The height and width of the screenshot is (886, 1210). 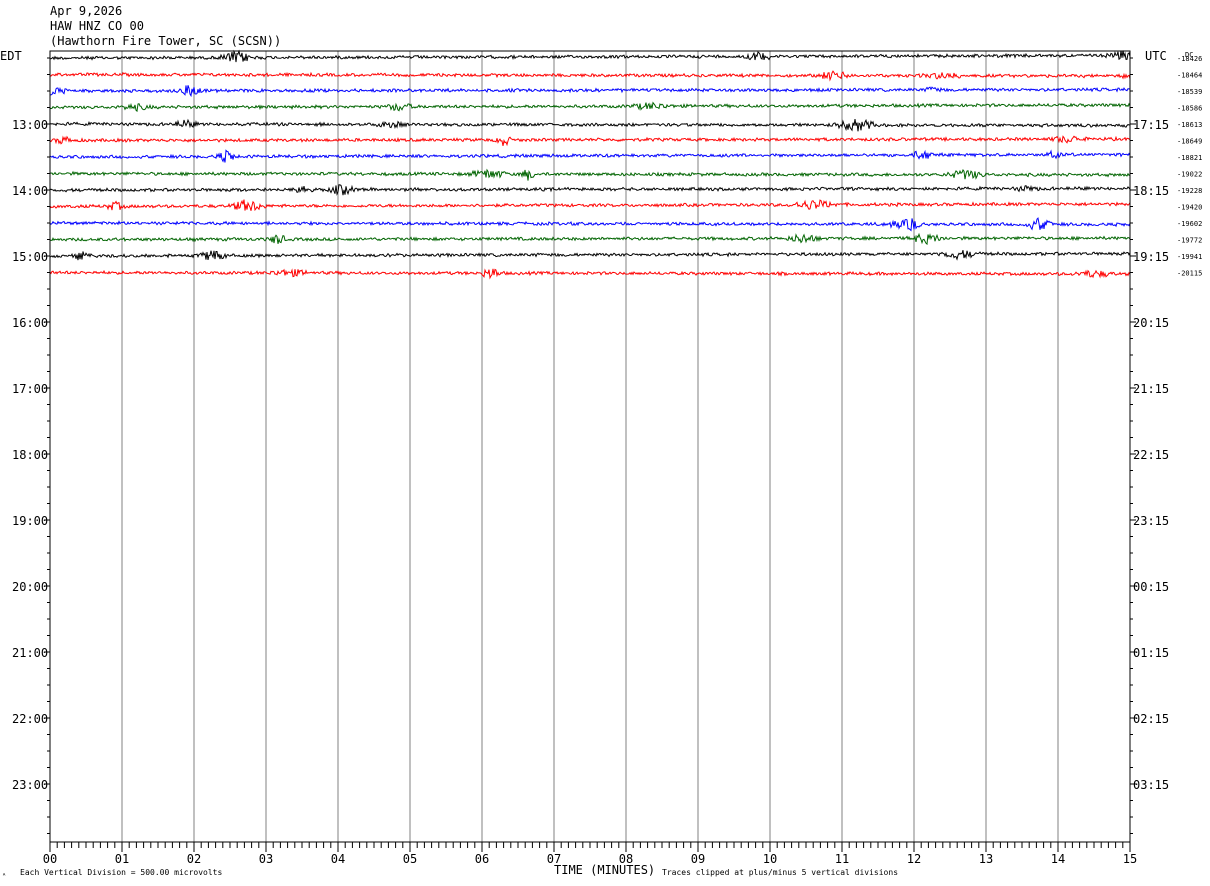 I want to click on x-tick-label: 00, so click(x=50, y=859).